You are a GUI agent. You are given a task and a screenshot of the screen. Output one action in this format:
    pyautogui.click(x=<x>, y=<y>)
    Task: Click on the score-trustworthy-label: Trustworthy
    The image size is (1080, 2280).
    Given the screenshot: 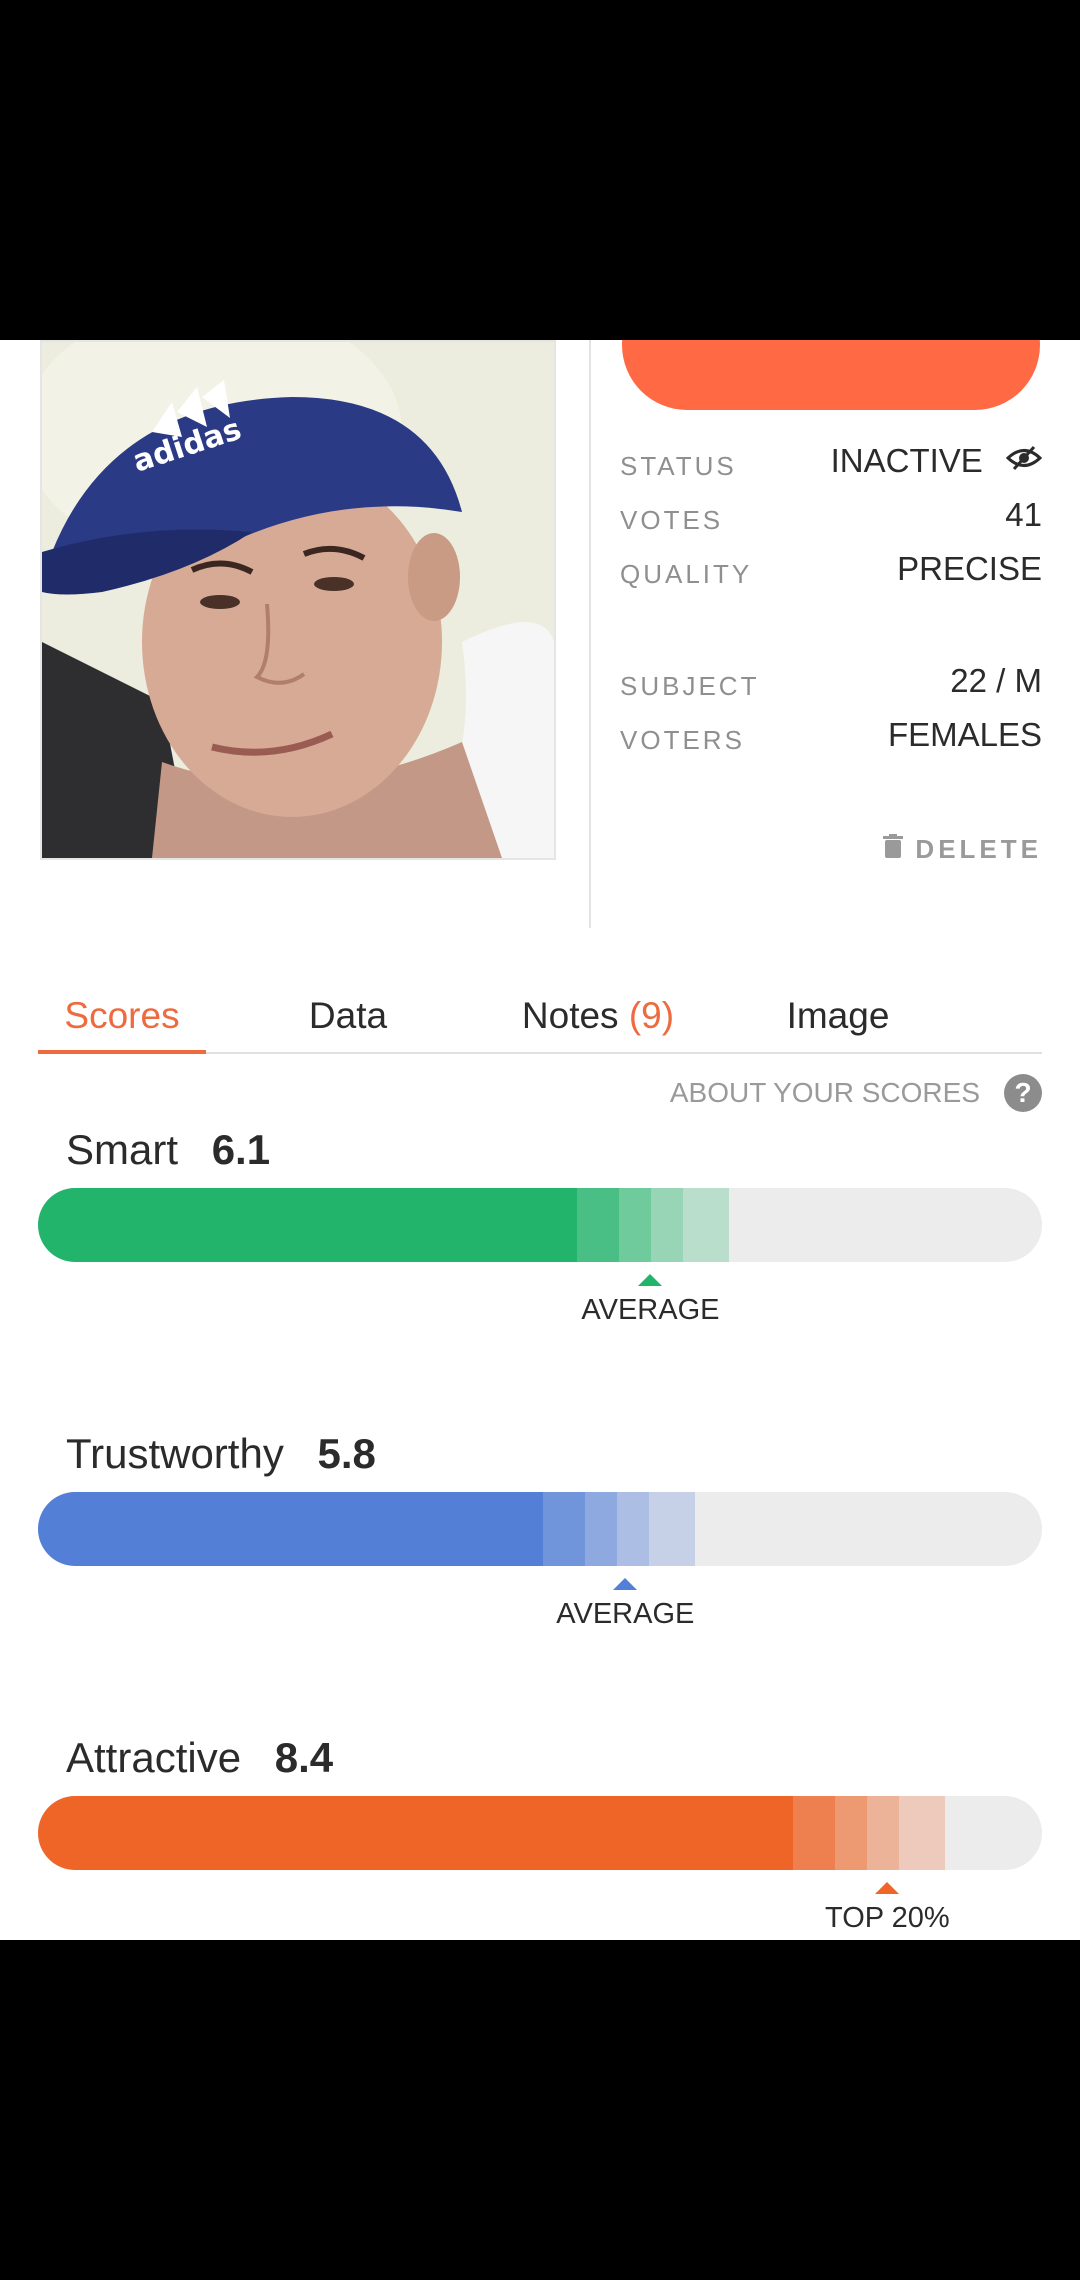 What is the action you would take?
    pyautogui.click(x=175, y=1453)
    